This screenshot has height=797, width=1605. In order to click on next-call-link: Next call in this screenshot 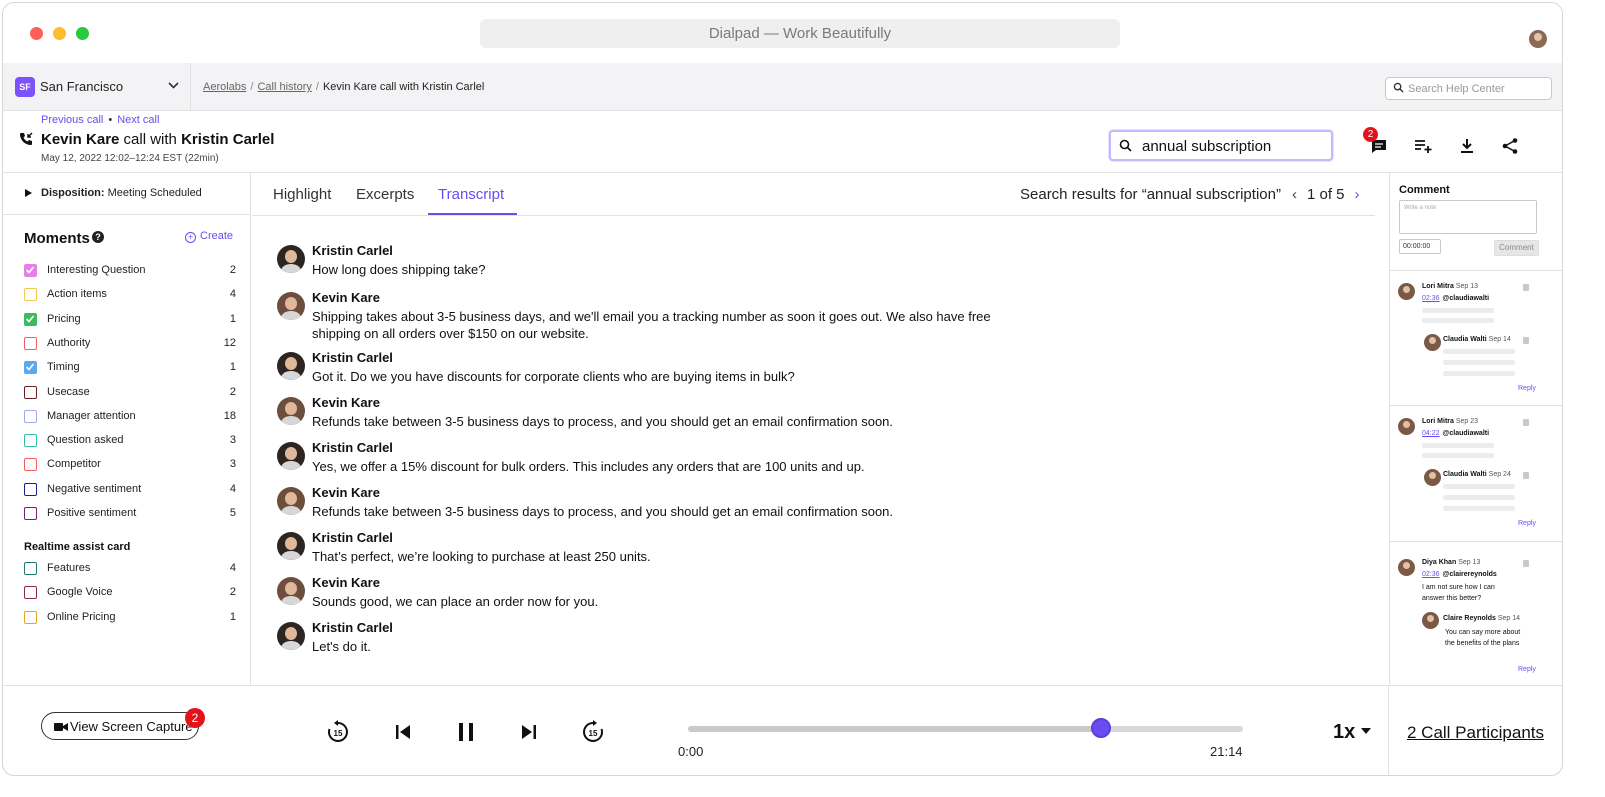, I will do `click(138, 120)`.